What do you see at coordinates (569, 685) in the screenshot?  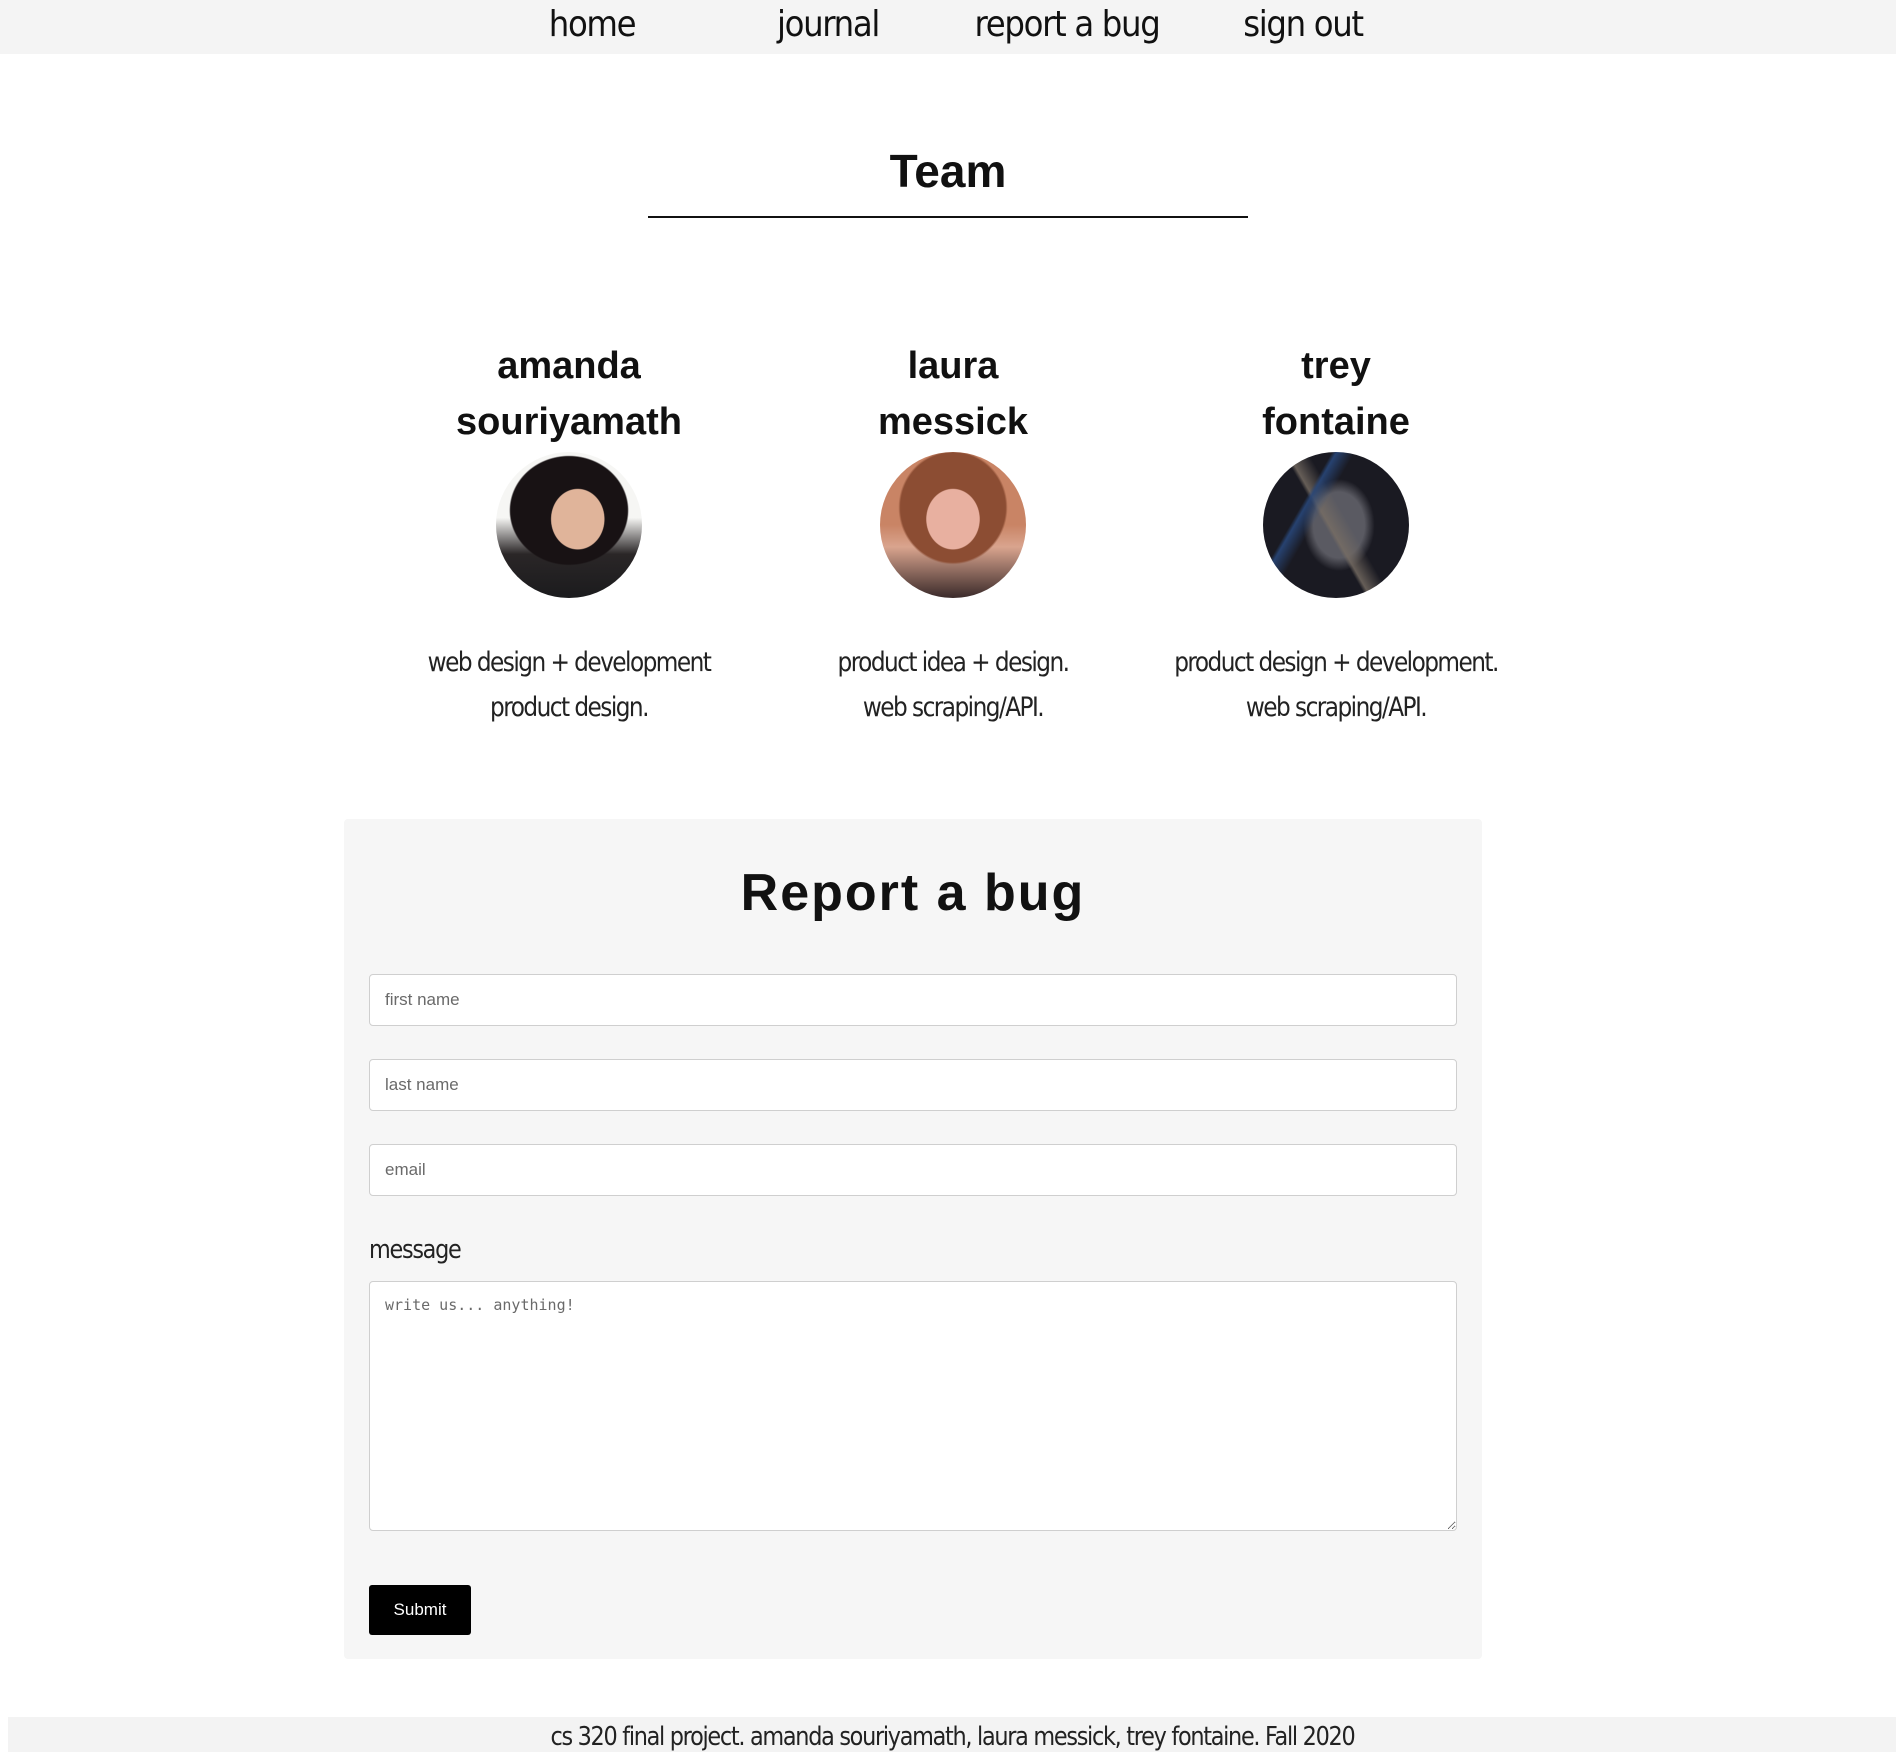 I see `member-role: web design + development product design.` at bounding box center [569, 685].